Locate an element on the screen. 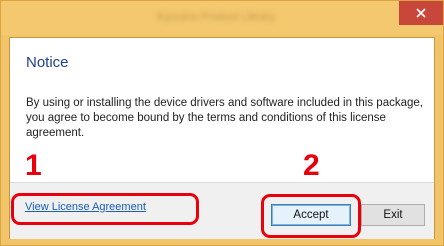 This screenshot has width=444, height=246. exit-button: Exit is located at coordinates (393, 215).